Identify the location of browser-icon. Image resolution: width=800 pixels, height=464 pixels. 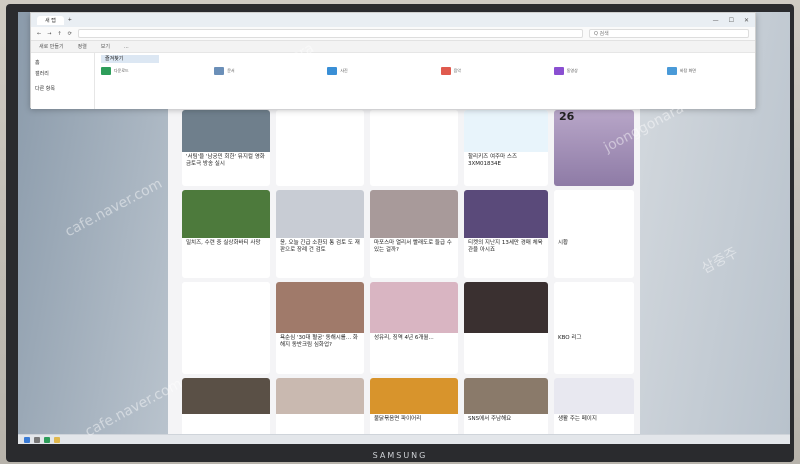
(47, 440).